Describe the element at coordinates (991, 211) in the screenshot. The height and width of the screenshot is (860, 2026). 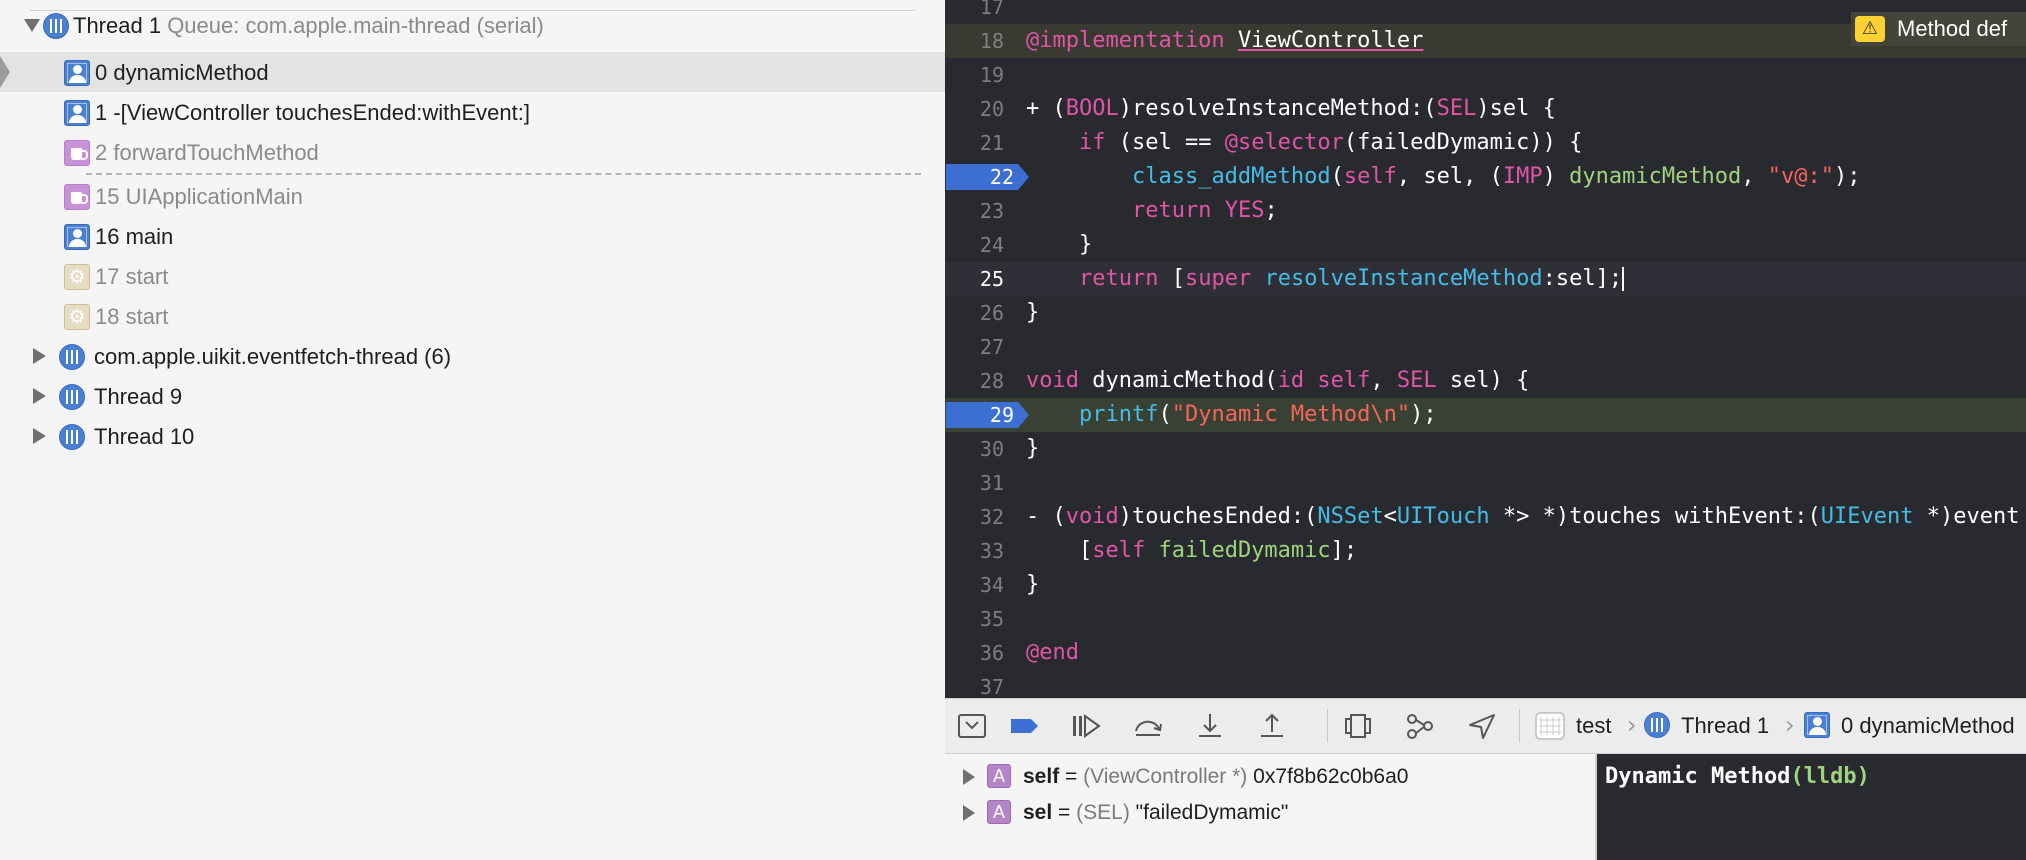
I see `line-number: 23` at that location.